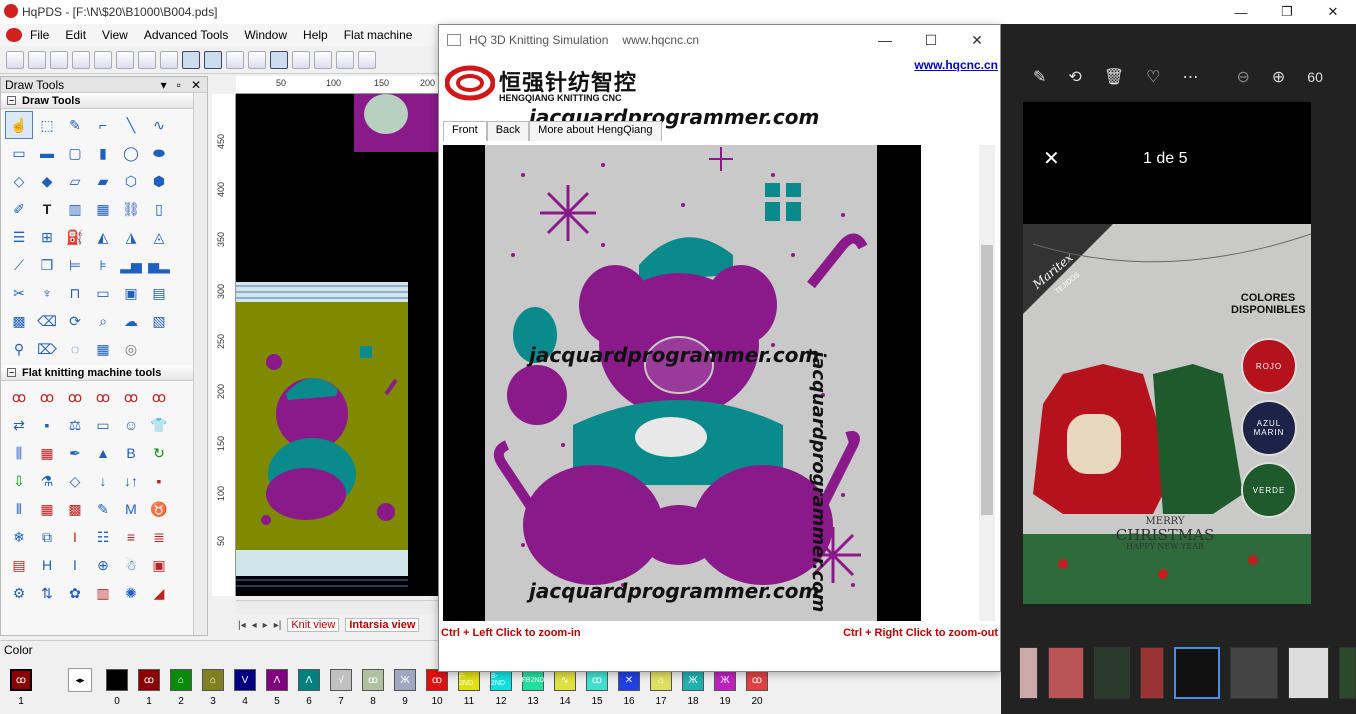 Image resolution: width=1356 pixels, height=714 pixels. I want to click on color-swatch: B-2ND, so click(501, 680).